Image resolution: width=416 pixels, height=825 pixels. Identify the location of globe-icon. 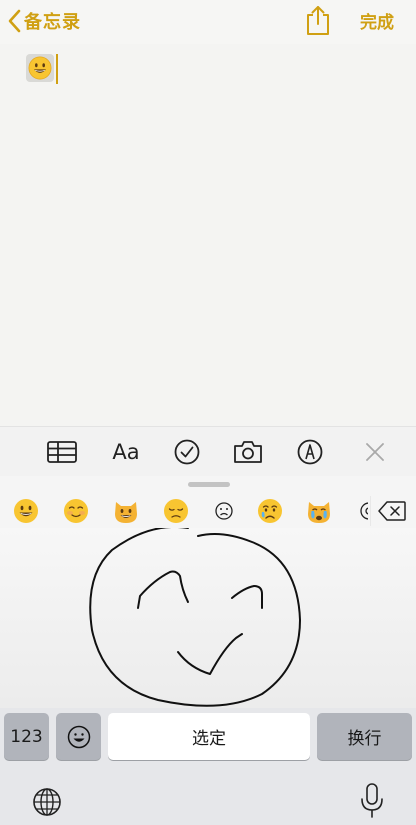
(47, 802).